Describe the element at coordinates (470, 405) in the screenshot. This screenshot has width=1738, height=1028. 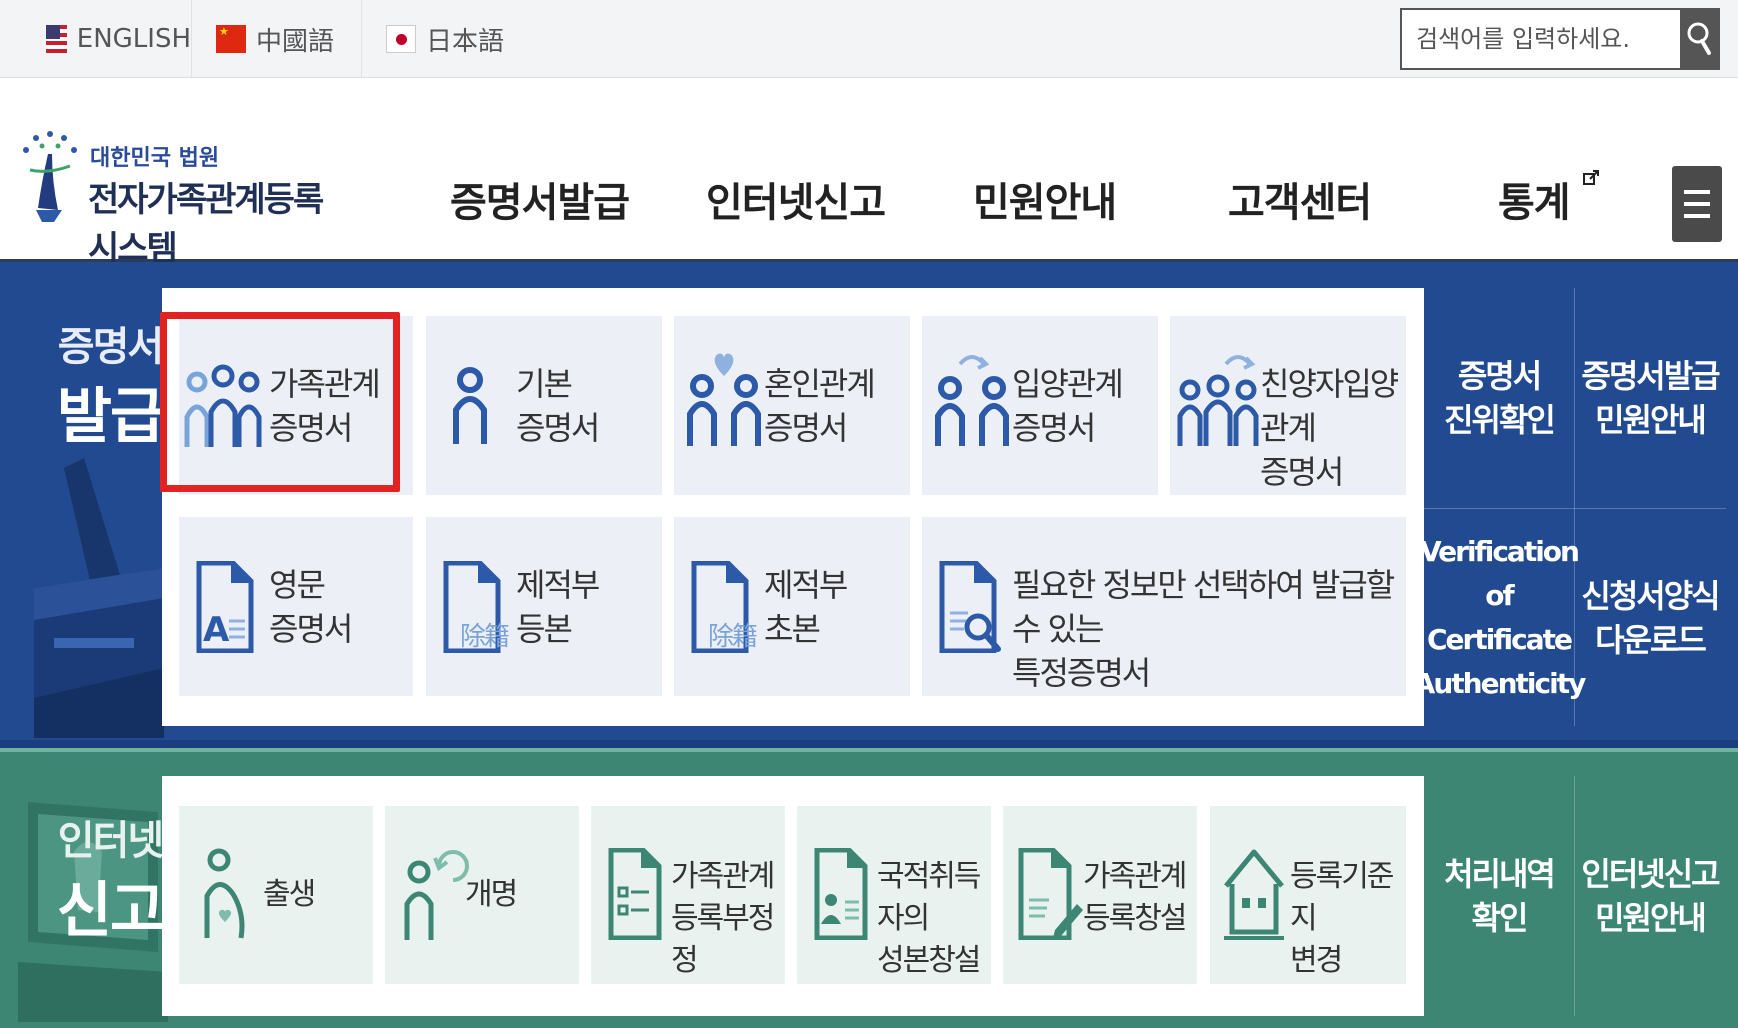
I see `person-icon` at that location.